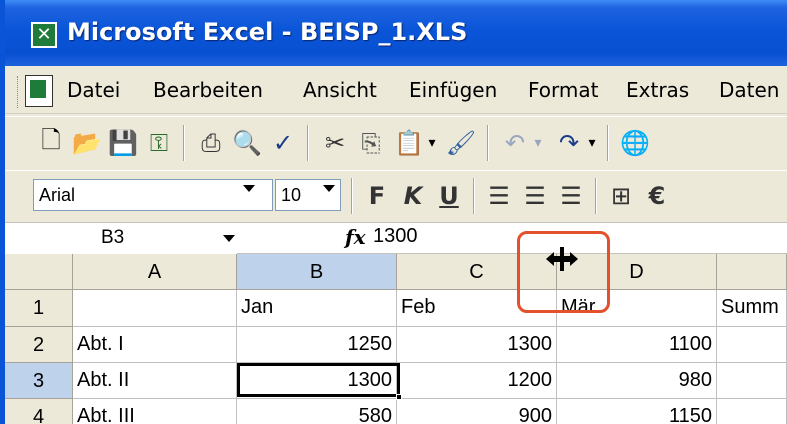 The height and width of the screenshot is (424, 787). What do you see at coordinates (229, 238) in the screenshot?
I see `name-box-dropdown-icon` at bounding box center [229, 238].